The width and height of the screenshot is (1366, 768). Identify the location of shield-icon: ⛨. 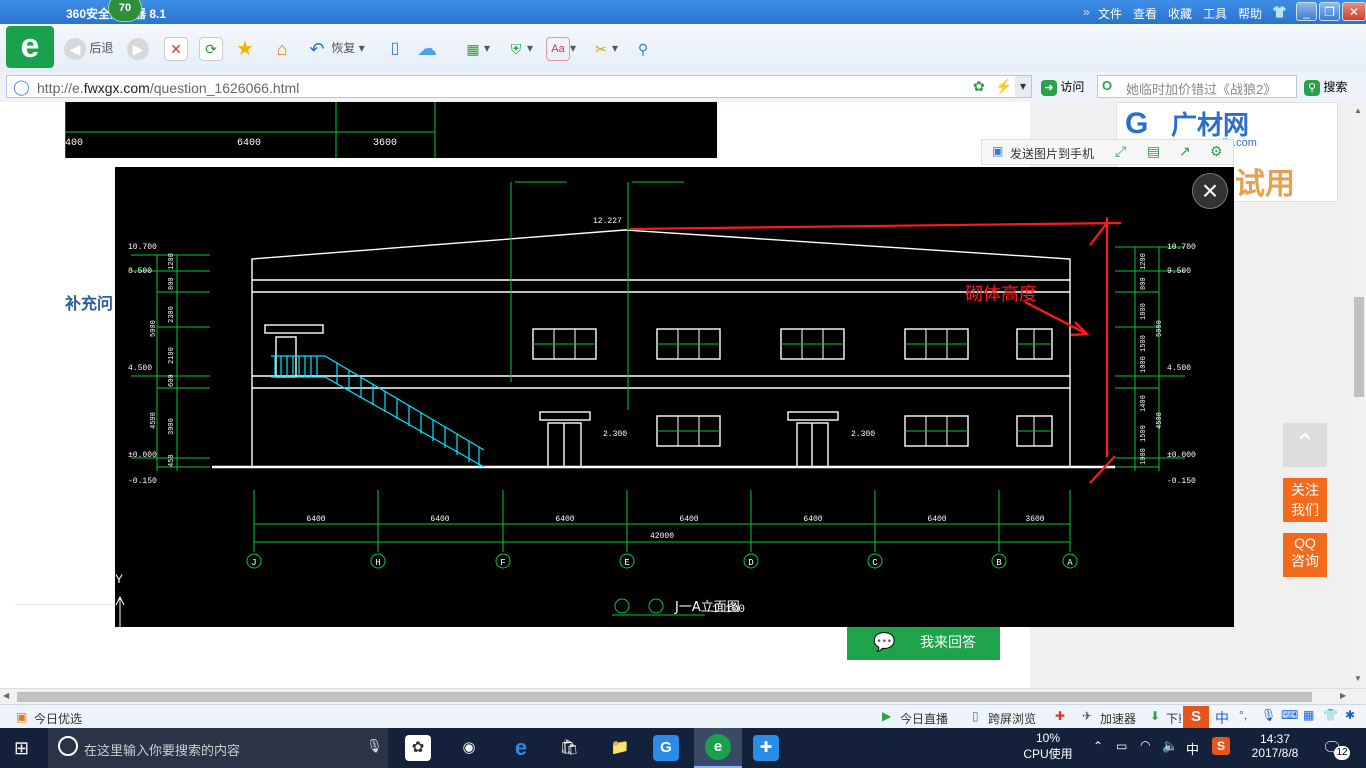
(516, 48).